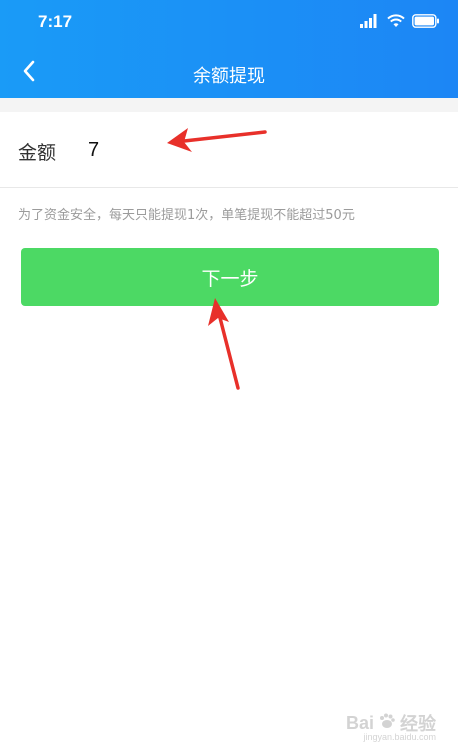 This screenshot has width=458, height=752. I want to click on next-step-button: 下一步, so click(230, 277).